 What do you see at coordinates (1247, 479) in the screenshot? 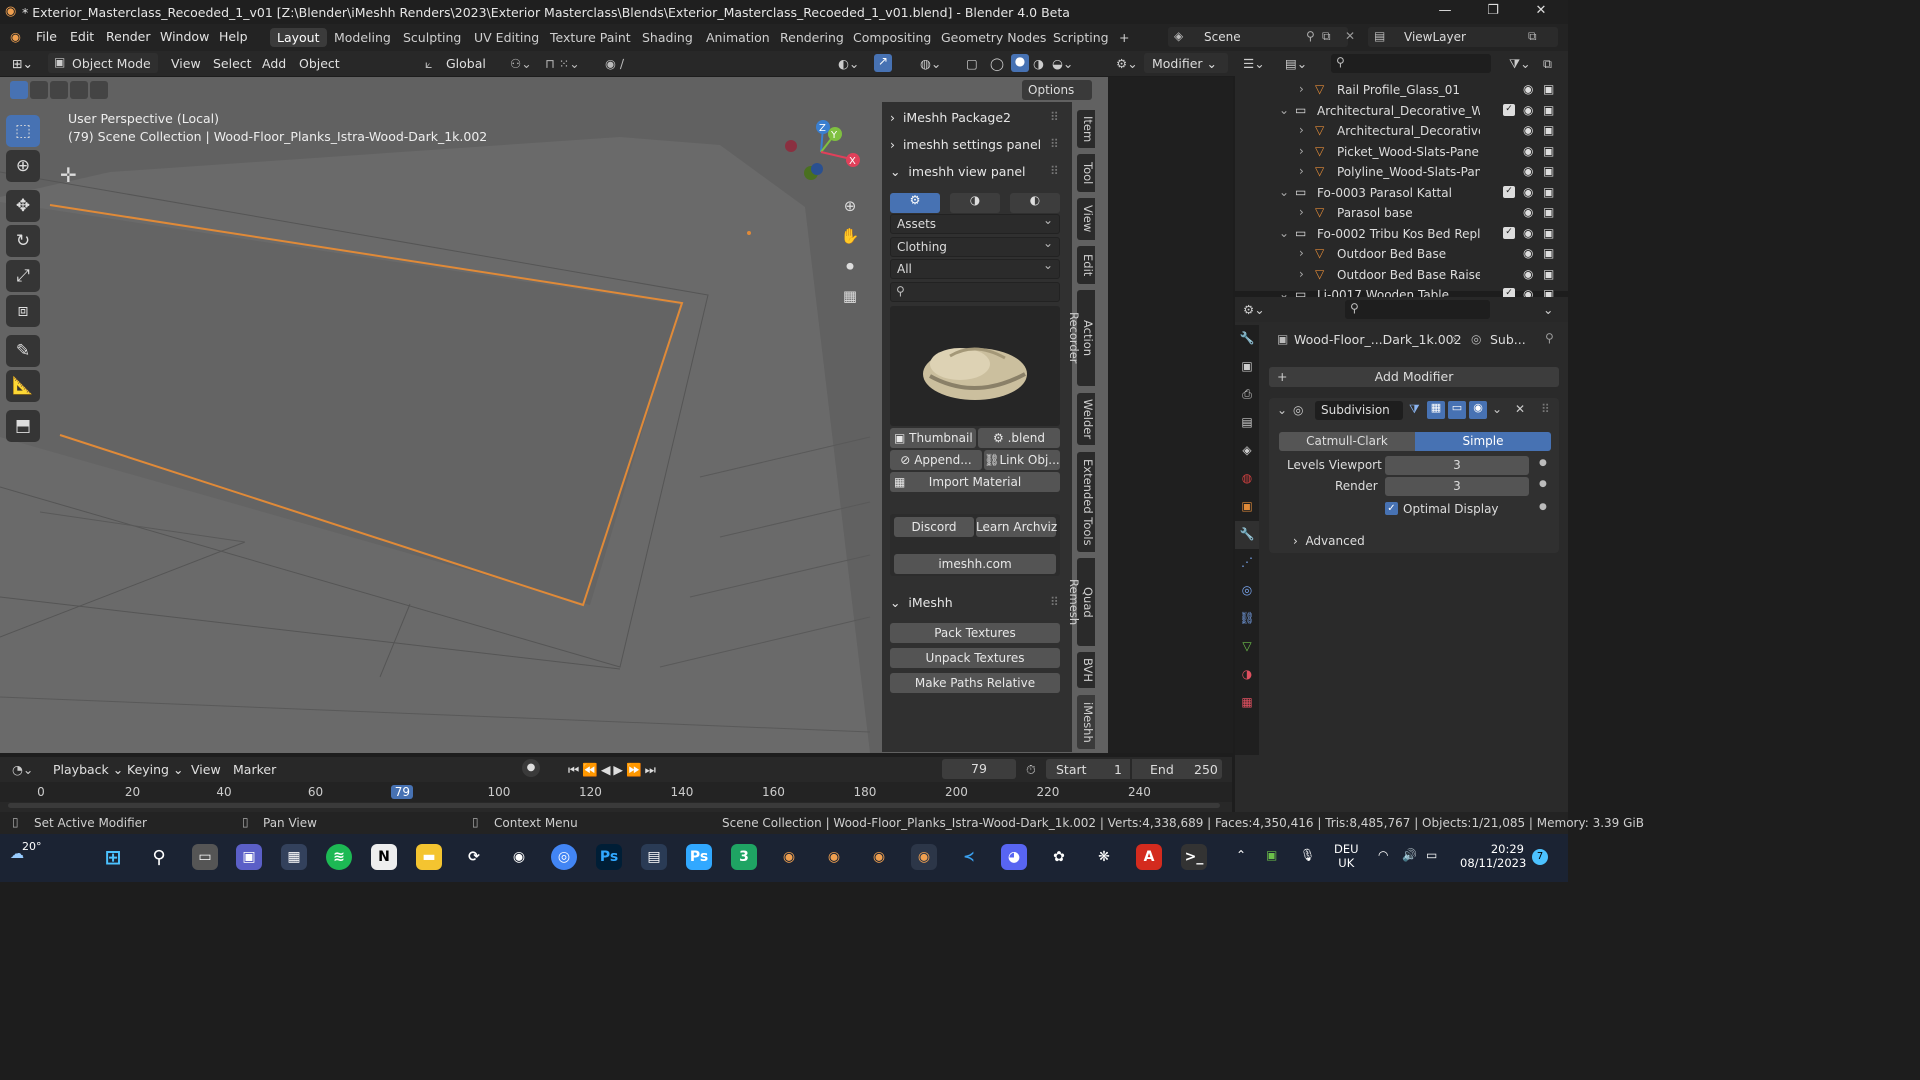
I see `world-properties-icon: ◍` at bounding box center [1247, 479].